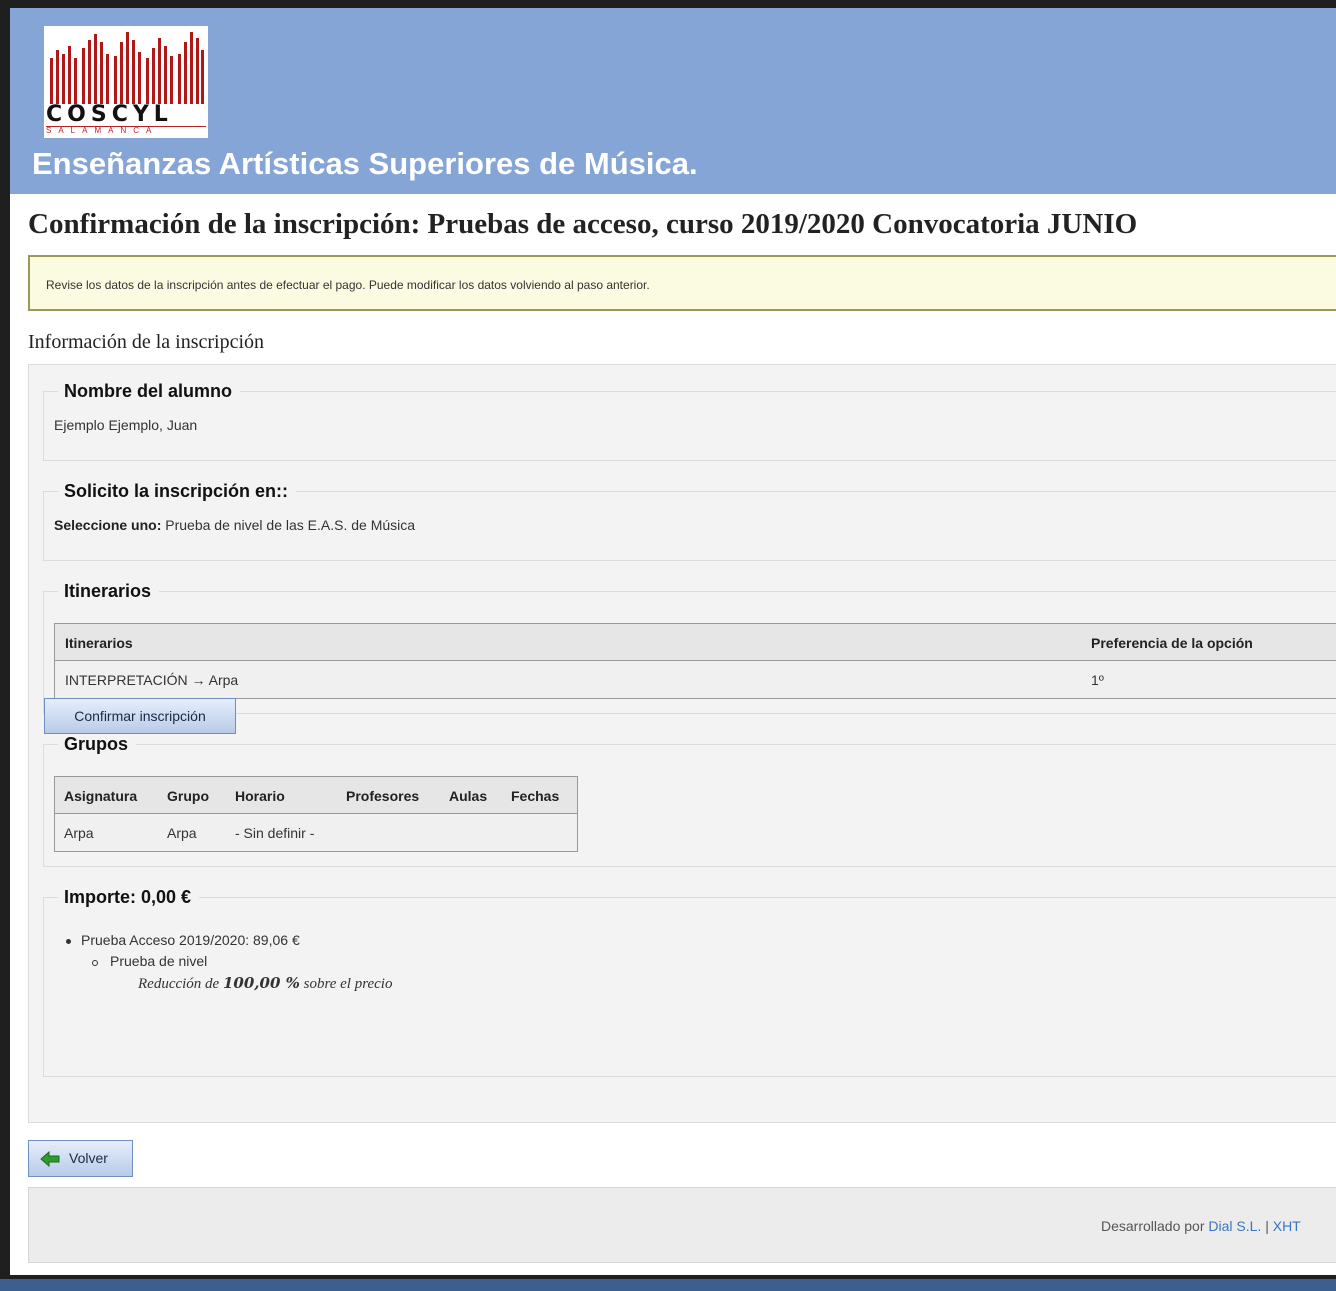 This screenshot has height=1291, width=1336. I want to click on cell-preferencia: 1º, so click(1097, 680).